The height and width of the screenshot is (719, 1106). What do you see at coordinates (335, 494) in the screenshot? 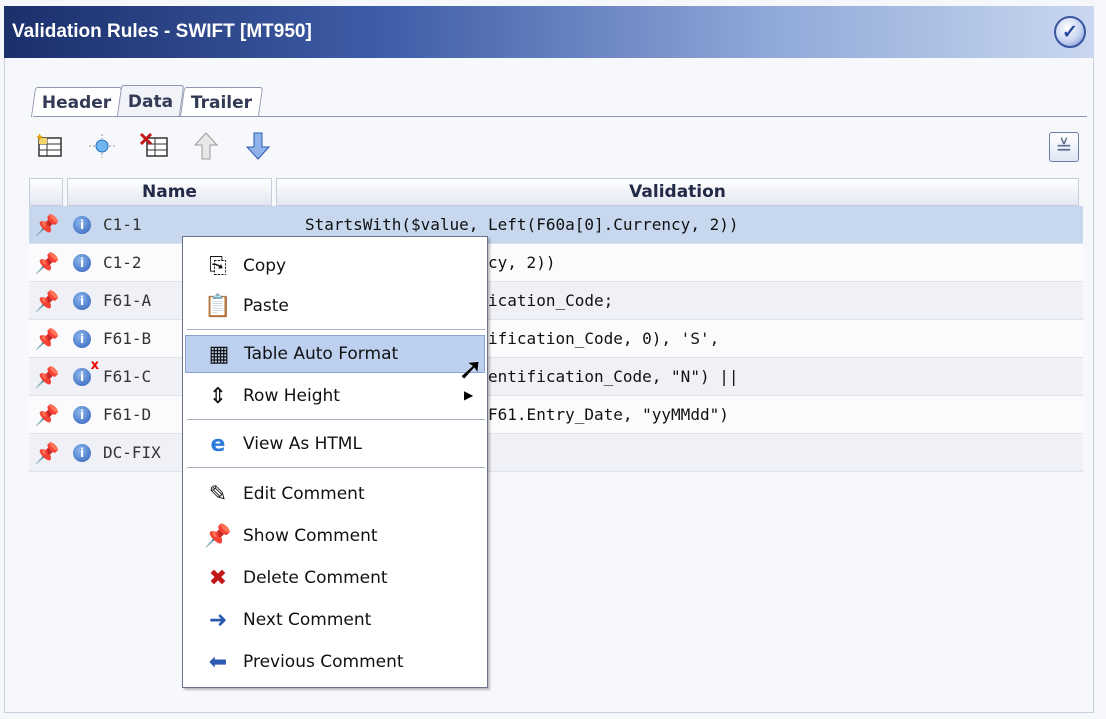
I see `menu-item-edit-comment: ✎ Edit Comment` at bounding box center [335, 494].